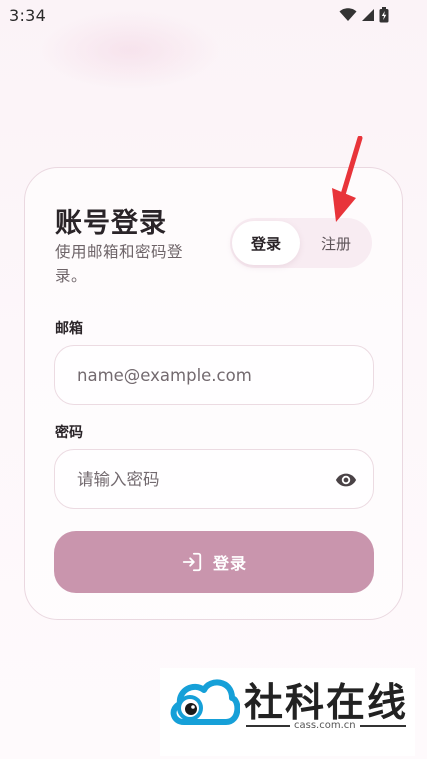 The width and height of the screenshot is (427, 759). Describe the element at coordinates (266, 243) in the screenshot. I see `tab-login: 登录` at that location.